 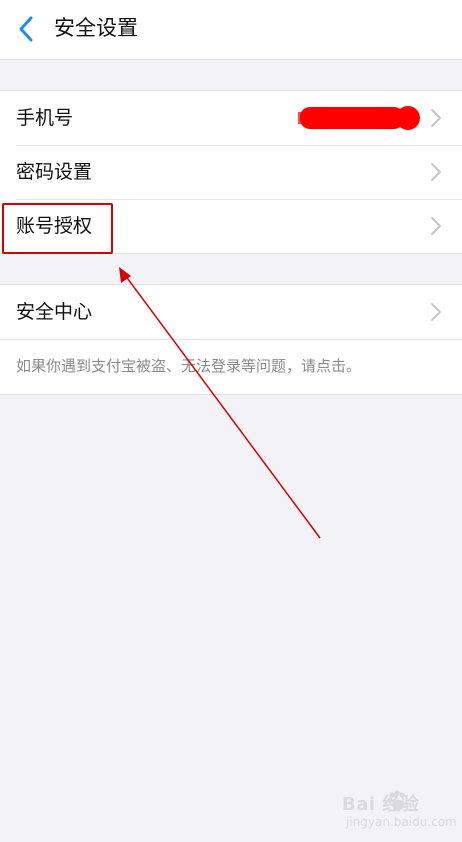 What do you see at coordinates (231, 30) in the screenshot?
I see `navigation-bar: 安全设置` at bounding box center [231, 30].